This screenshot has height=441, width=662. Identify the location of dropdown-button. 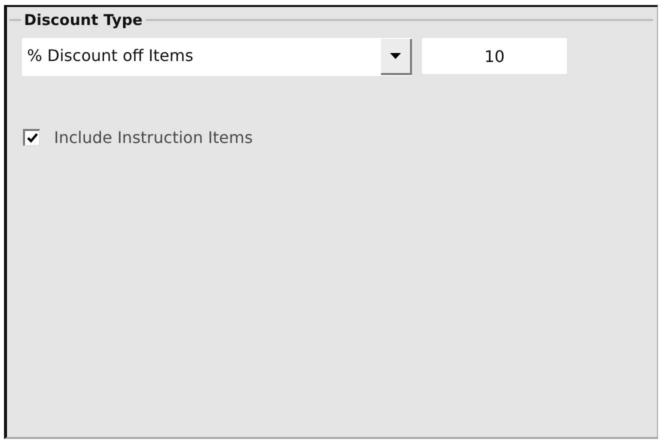
(396, 57).